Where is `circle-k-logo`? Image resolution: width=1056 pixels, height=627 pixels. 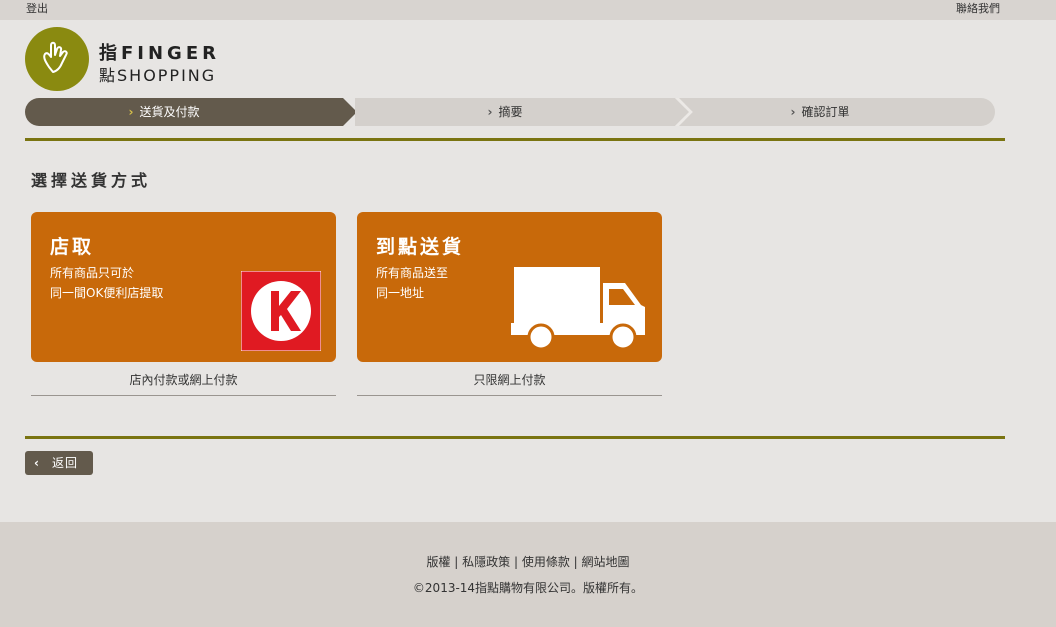
circle-k-logo is located at coordinates (281, 311).